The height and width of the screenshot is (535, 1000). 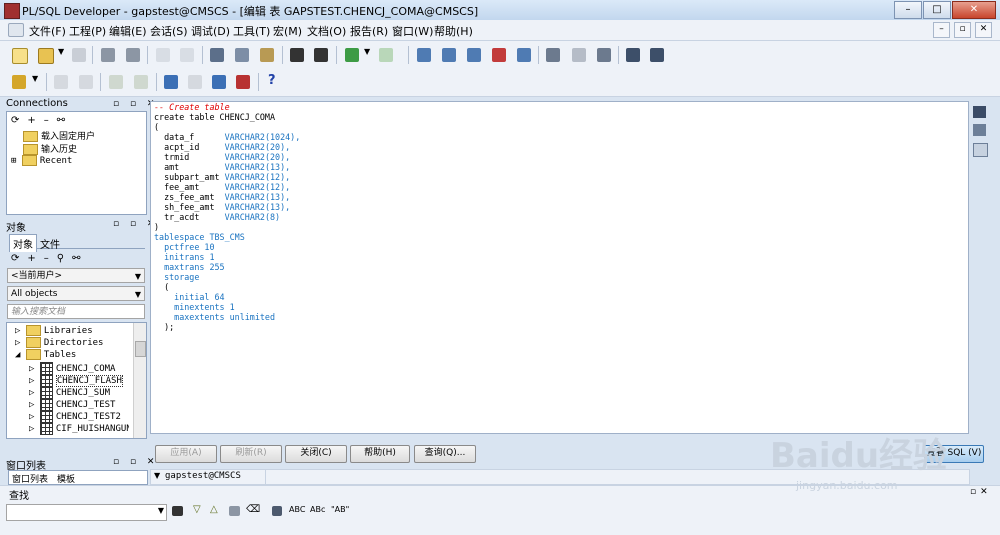 What do you see at coordinates (316, 454) in the screenshot?
I see `close-button: 关闭(C)` at bounding box center [316, 454].